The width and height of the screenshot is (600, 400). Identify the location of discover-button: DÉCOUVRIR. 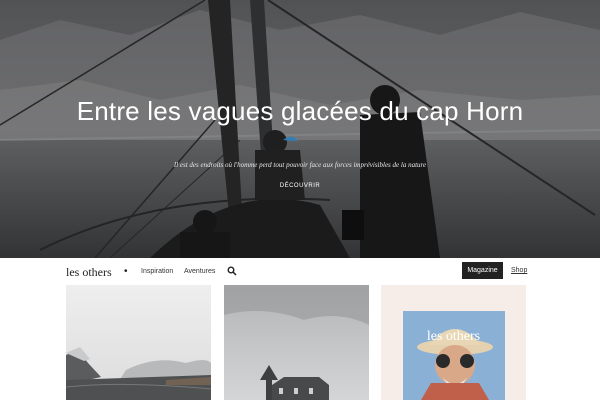
(300, 186).